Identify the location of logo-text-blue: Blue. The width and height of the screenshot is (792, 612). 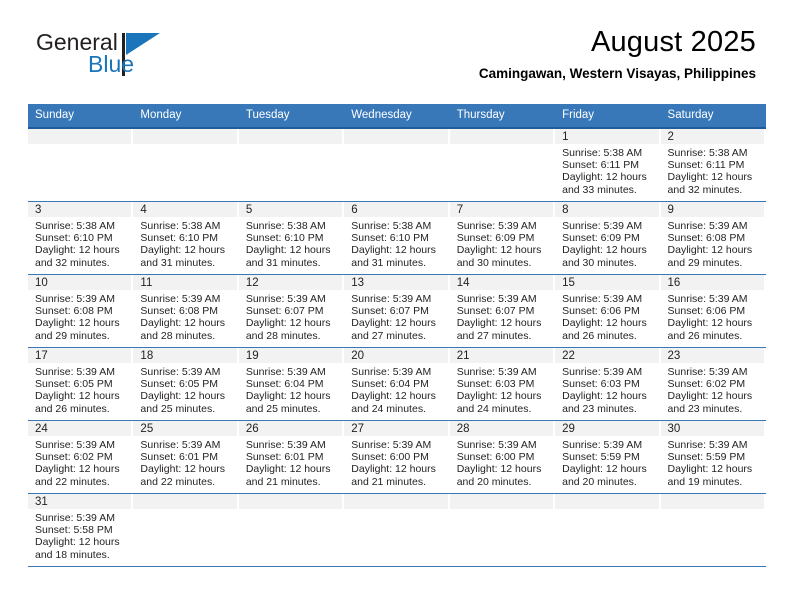
(111, 64).